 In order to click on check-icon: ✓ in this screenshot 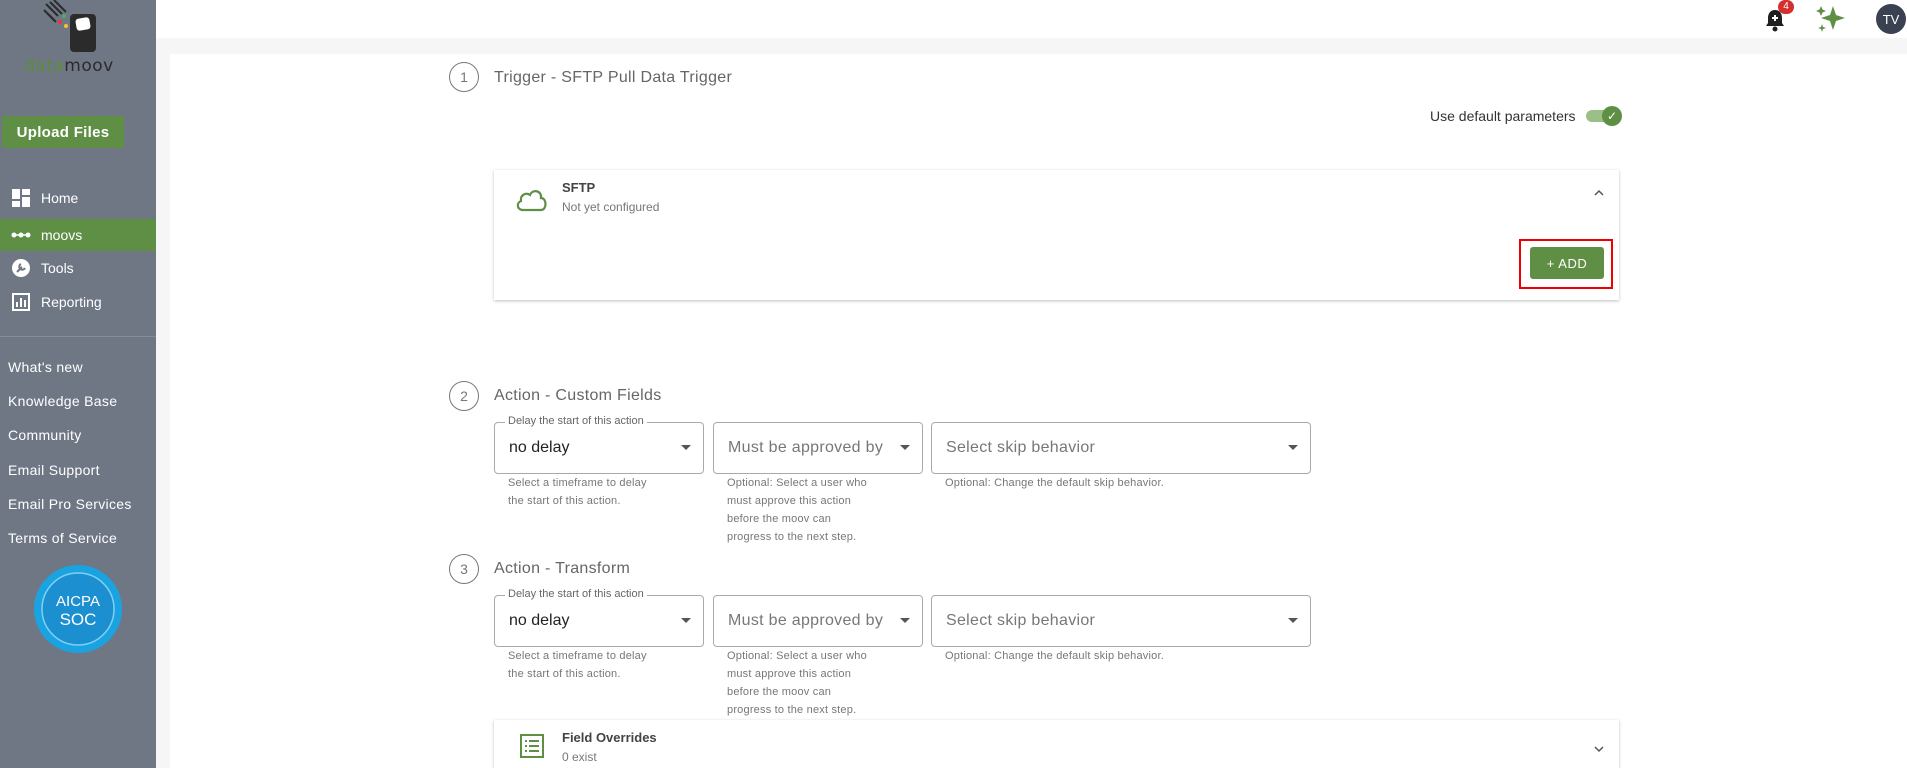, I will do `click(1612, 116)`.